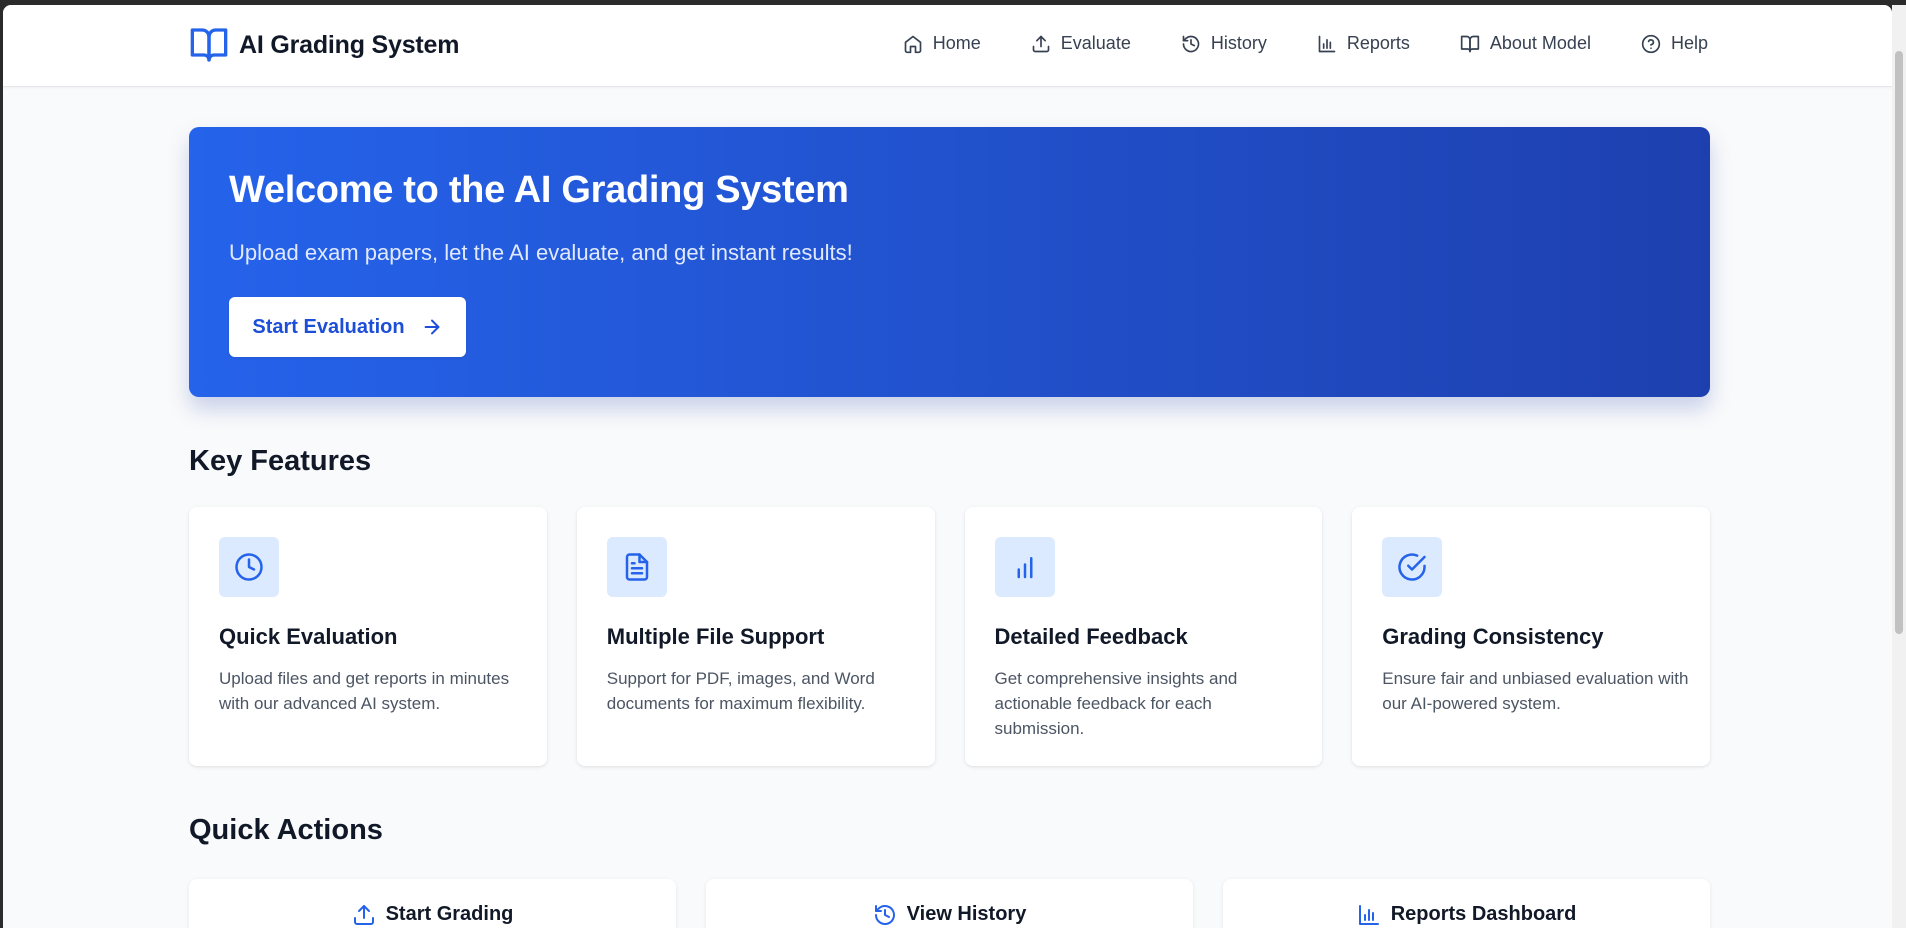 This screenshot has width=1906, height=928. I want to click on quick-actions-title: Quick Actions, so click(286, 830).